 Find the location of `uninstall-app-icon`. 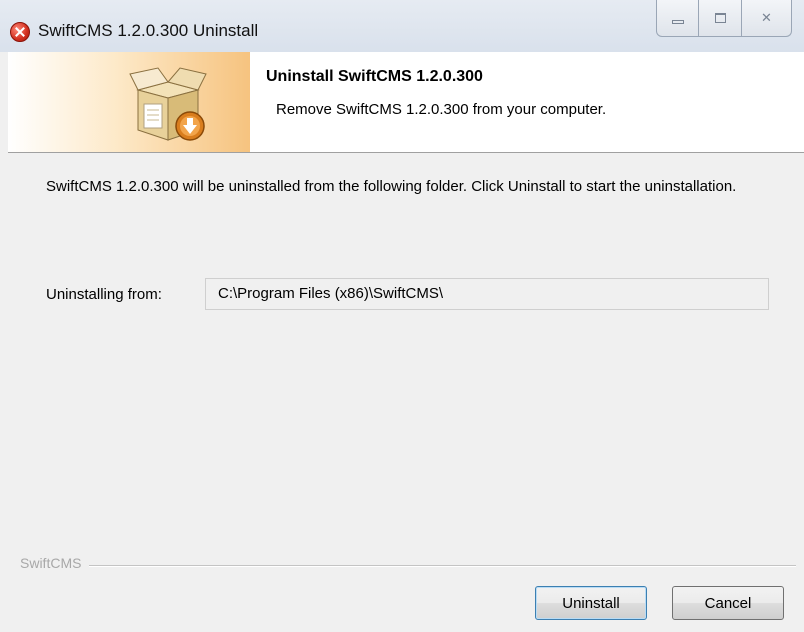

uninstall-app-icon is located at coordinates (20, 32).